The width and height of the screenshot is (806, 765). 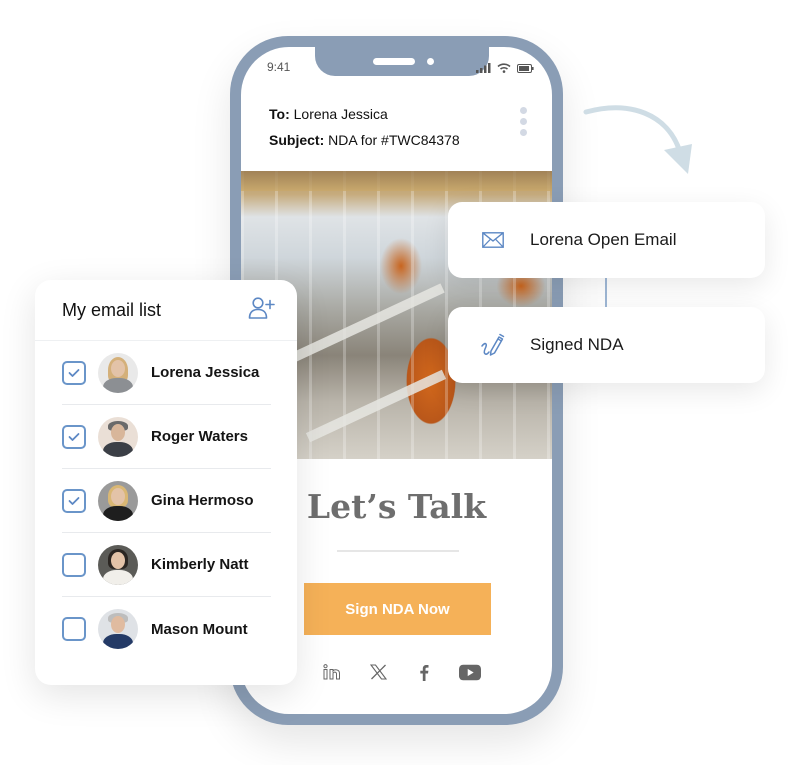 I want to click on contact-row: Lorena Jessica, so click(x=166, y=373).